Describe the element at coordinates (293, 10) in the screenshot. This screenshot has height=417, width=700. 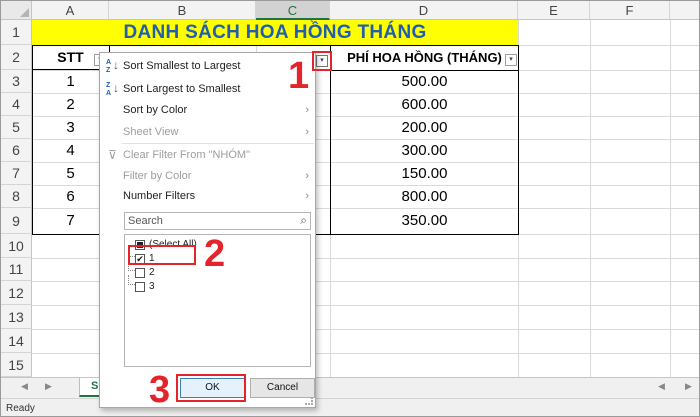
I see `column-header-c: C` at that location.